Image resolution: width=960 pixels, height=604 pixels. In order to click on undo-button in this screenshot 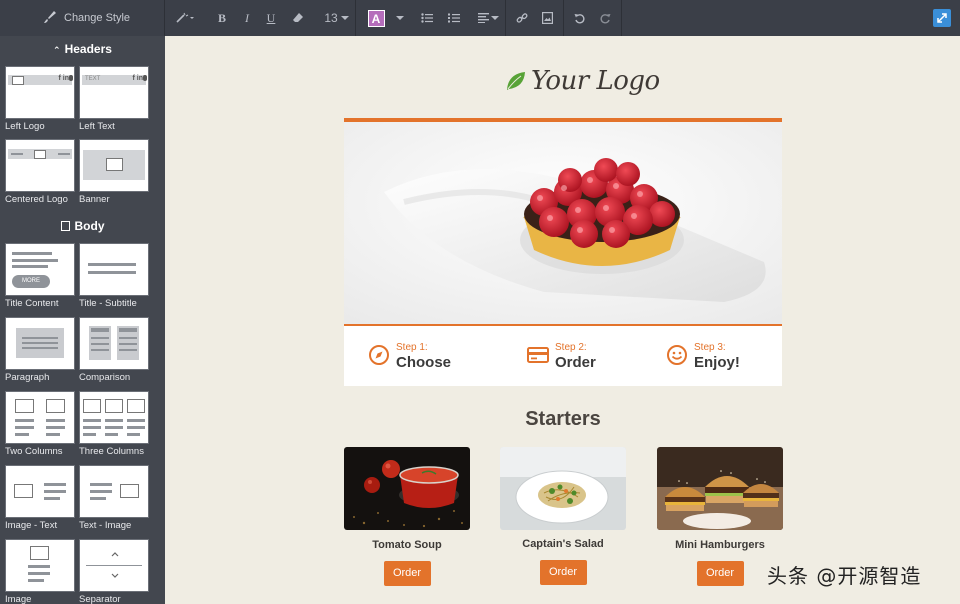, I will do `click(579, 18)`.